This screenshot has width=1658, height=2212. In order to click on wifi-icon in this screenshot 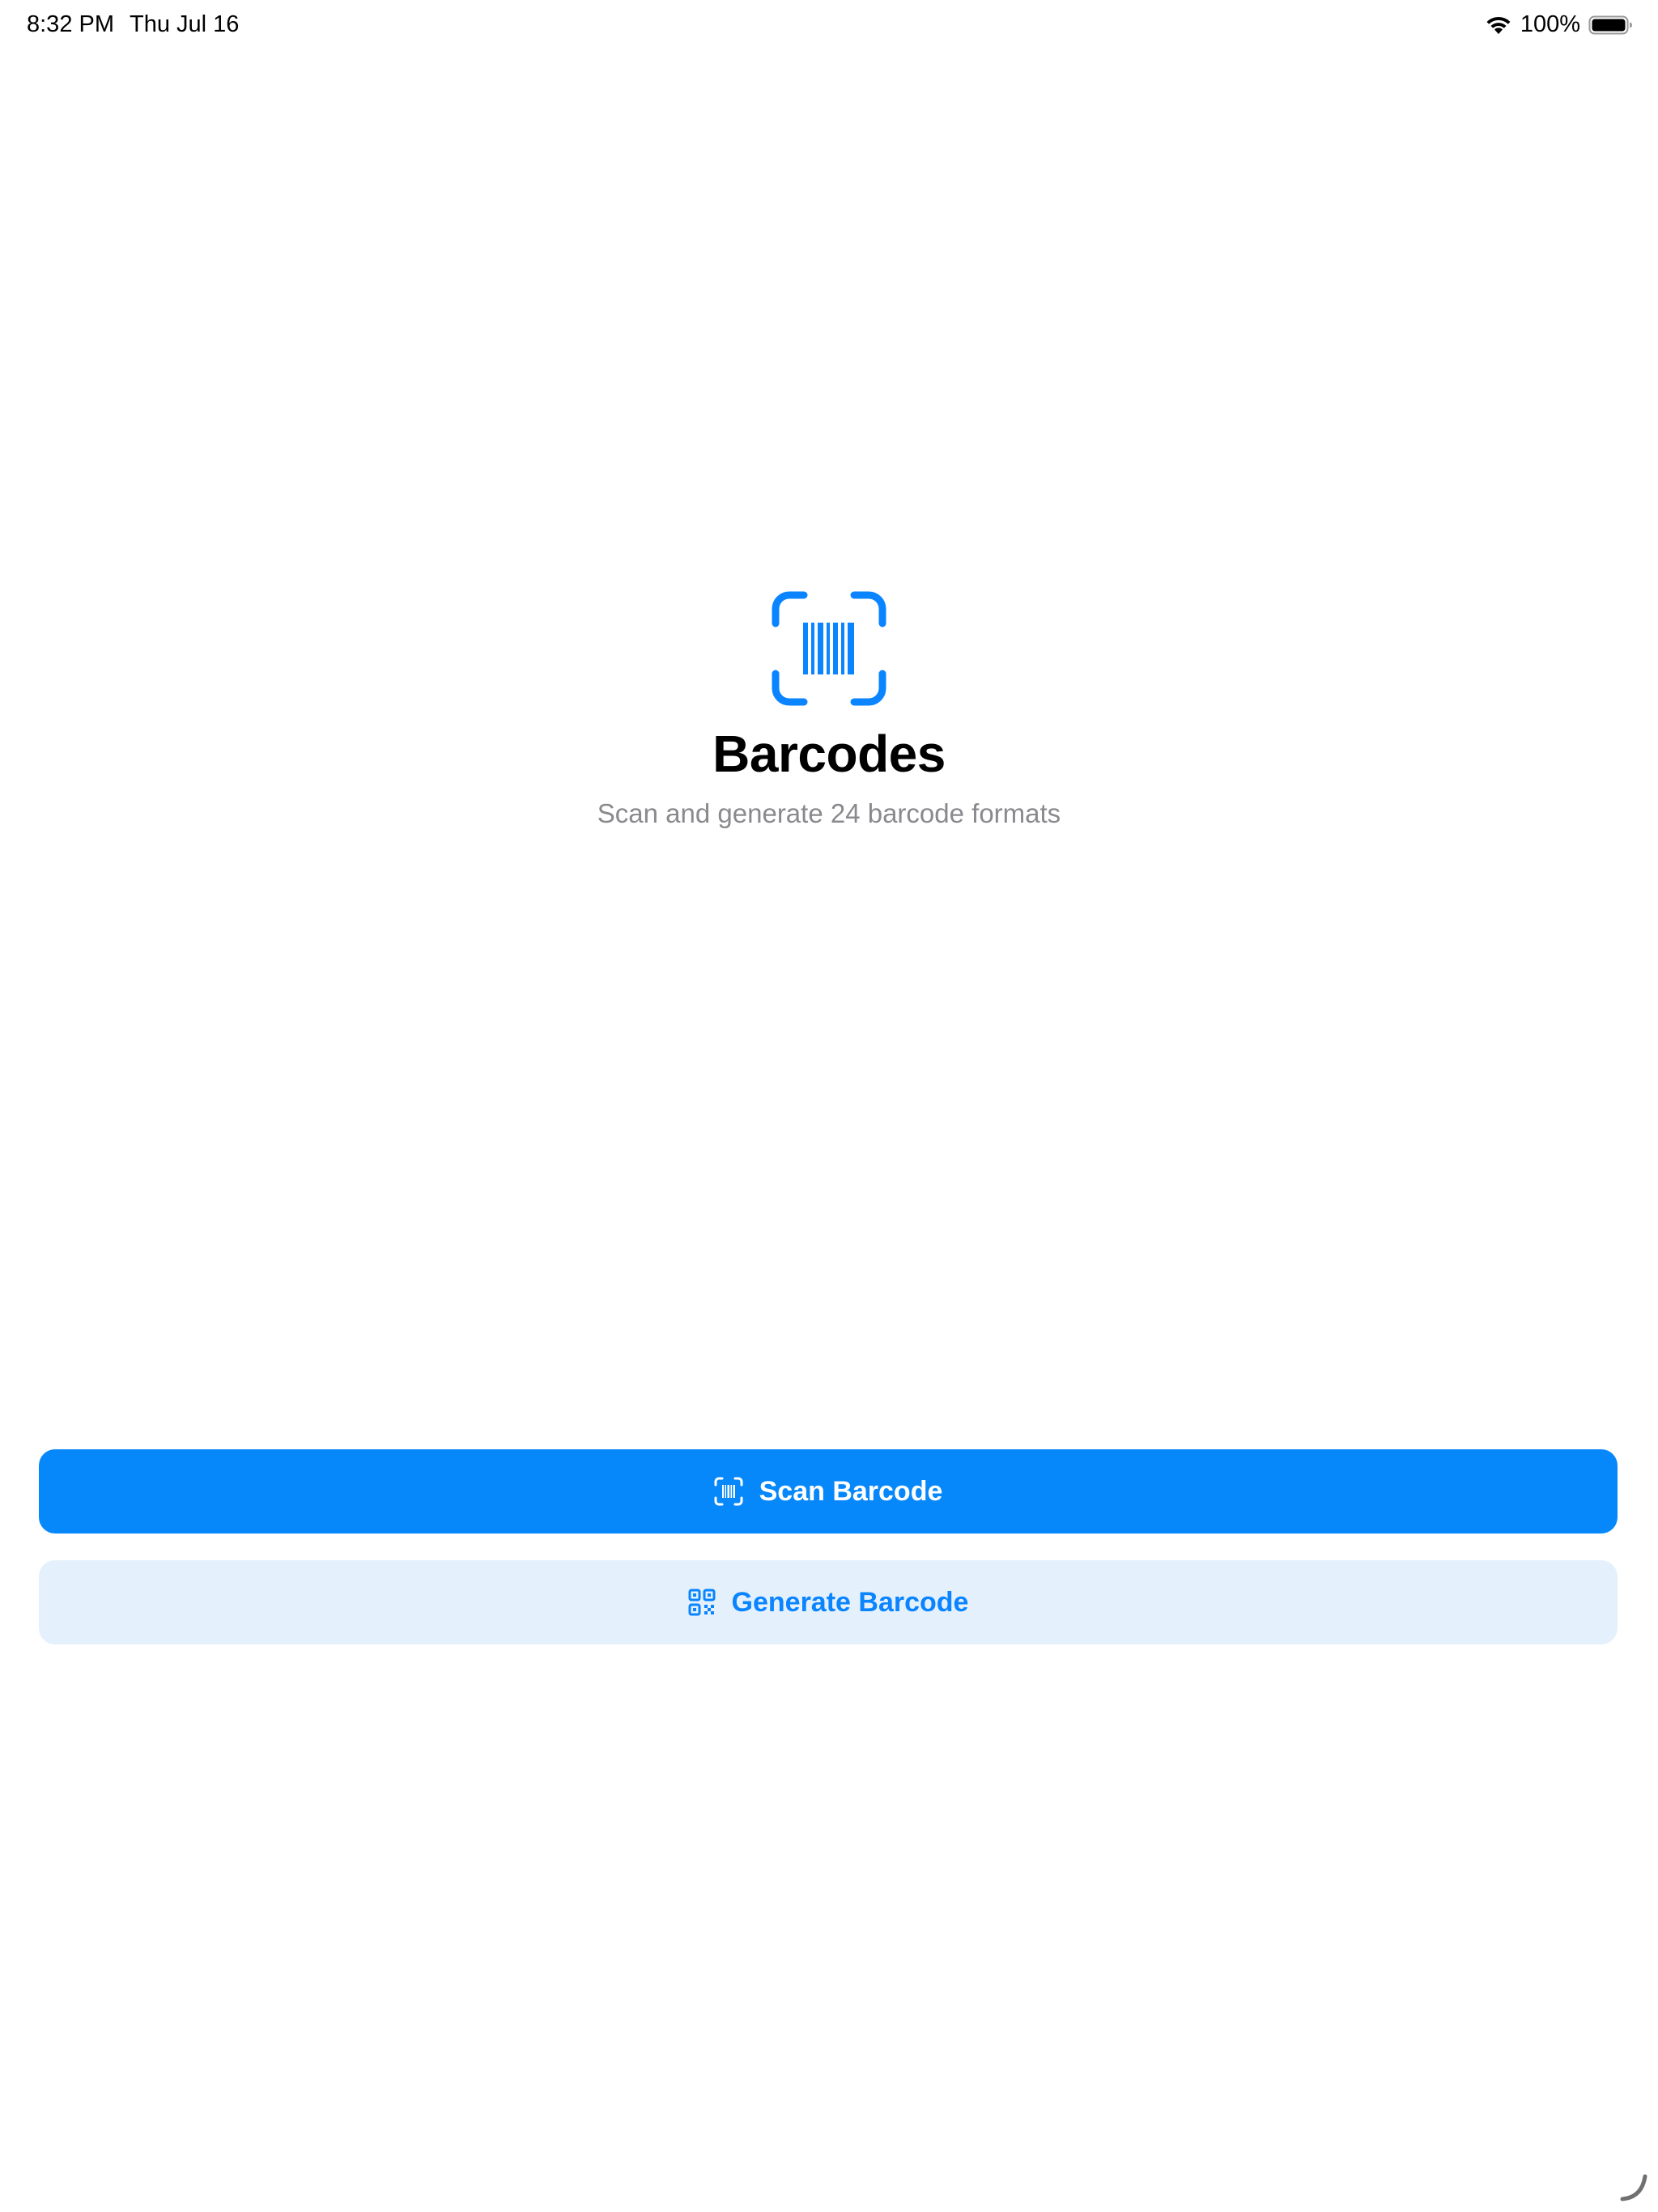, I will do `click(1498, 26)`.